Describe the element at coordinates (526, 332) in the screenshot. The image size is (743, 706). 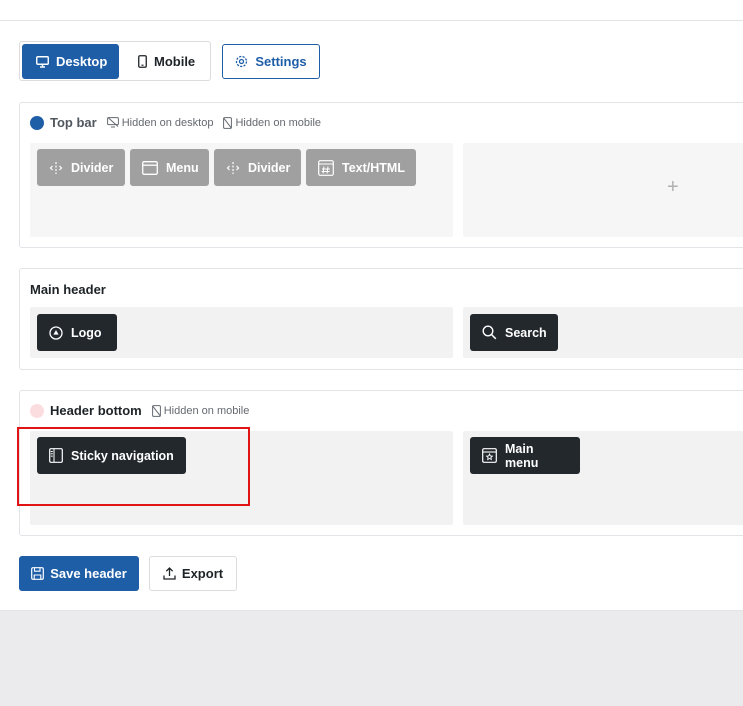
I see `search-label: Search` at that location.